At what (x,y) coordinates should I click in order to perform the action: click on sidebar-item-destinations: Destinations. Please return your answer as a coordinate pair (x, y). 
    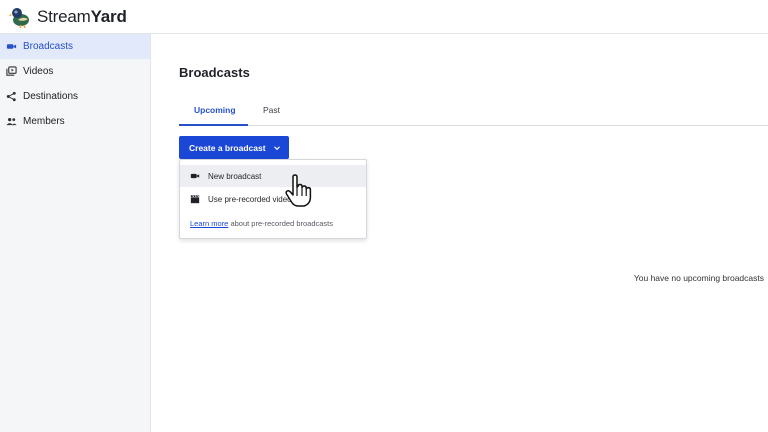
    Looking at the image, I should click on (75, 96).